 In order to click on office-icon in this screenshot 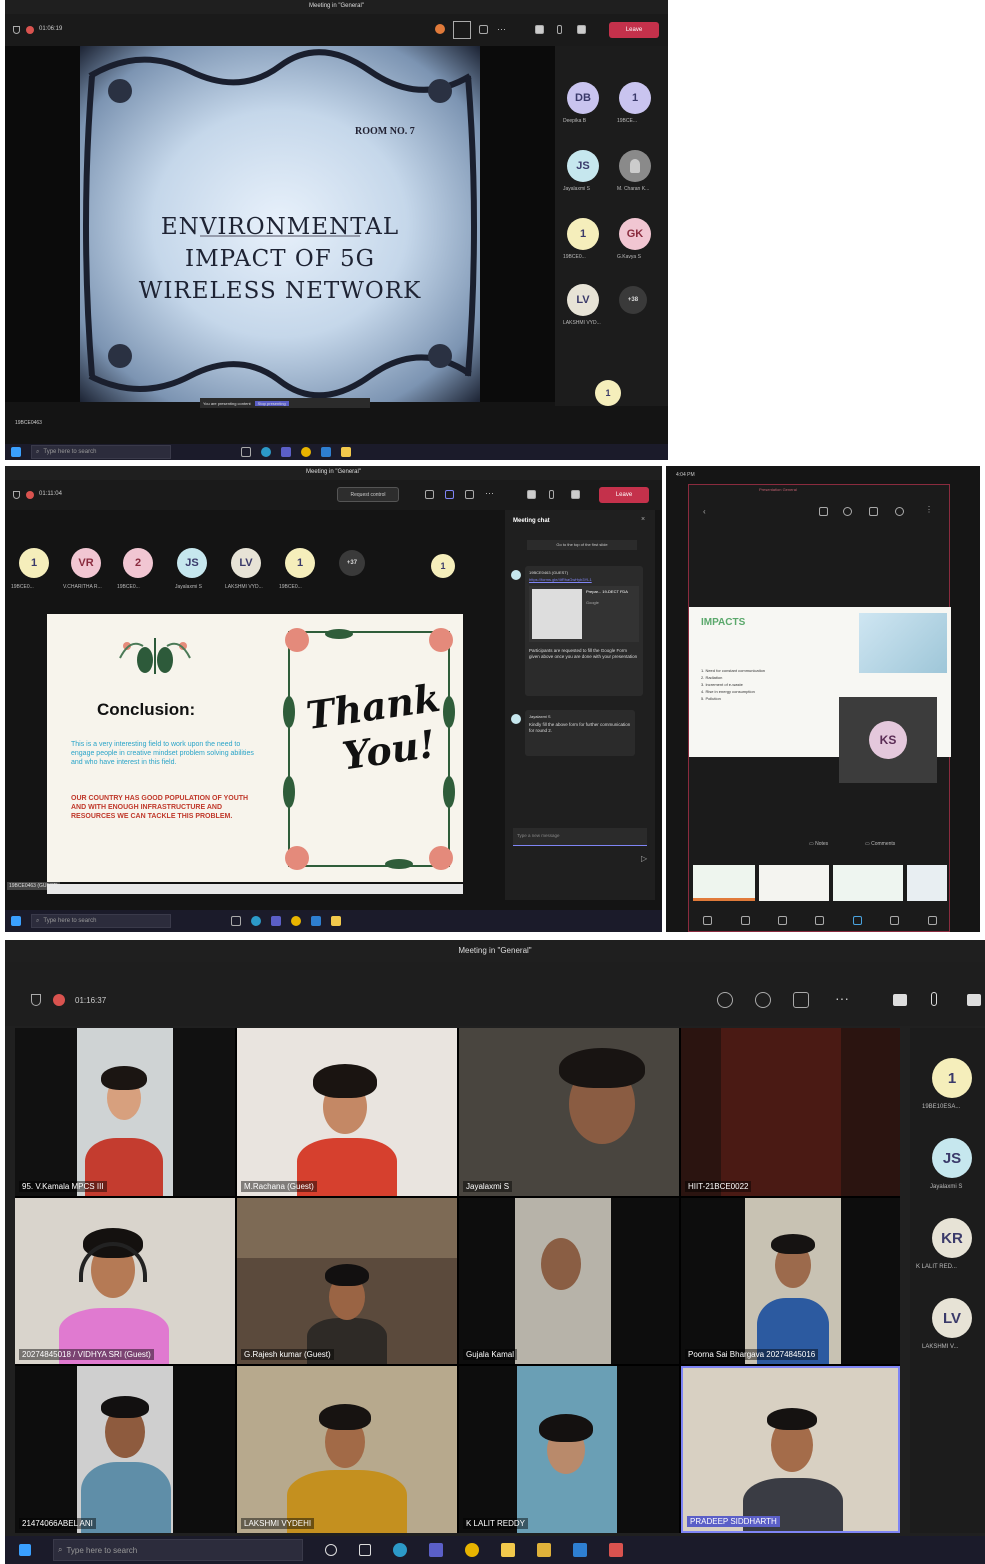, I will do `click(616, 1550)`.